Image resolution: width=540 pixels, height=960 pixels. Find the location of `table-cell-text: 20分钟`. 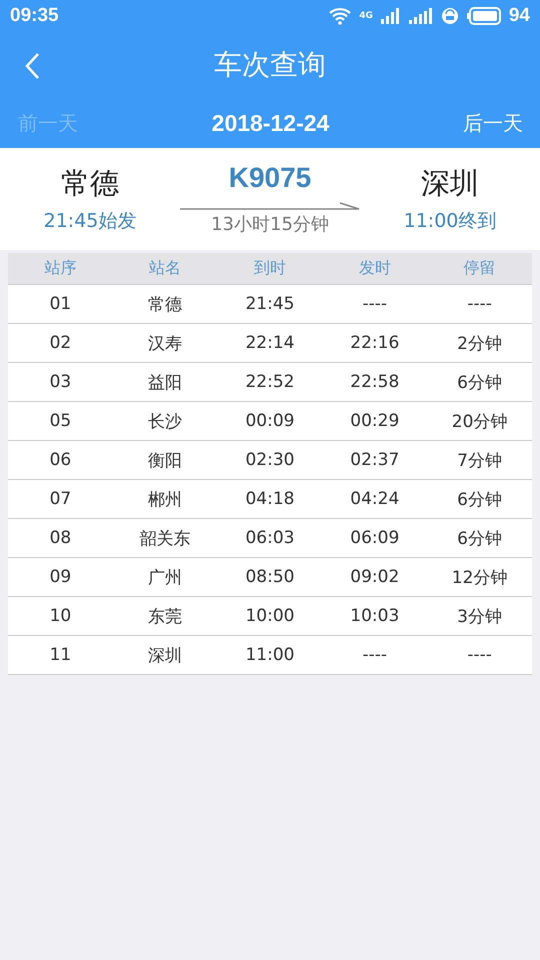

table-cell-text: 20分钟 is located at coordinates (479, 421).